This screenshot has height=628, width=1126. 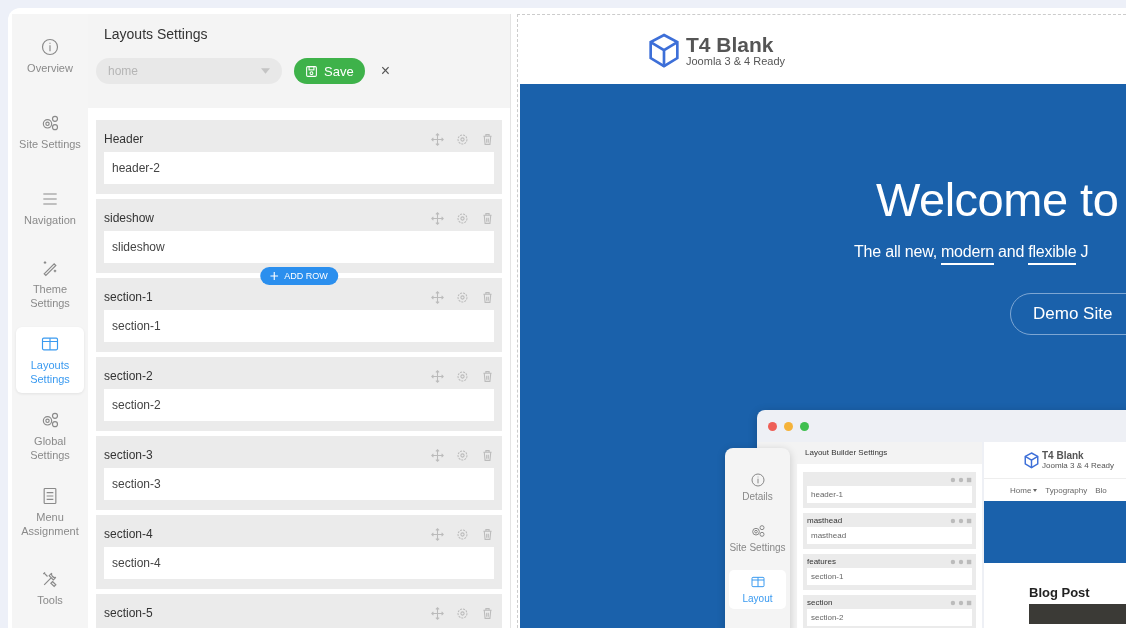 I want to click on hero-subtitle-text: and, so click(x=1011, y=252).